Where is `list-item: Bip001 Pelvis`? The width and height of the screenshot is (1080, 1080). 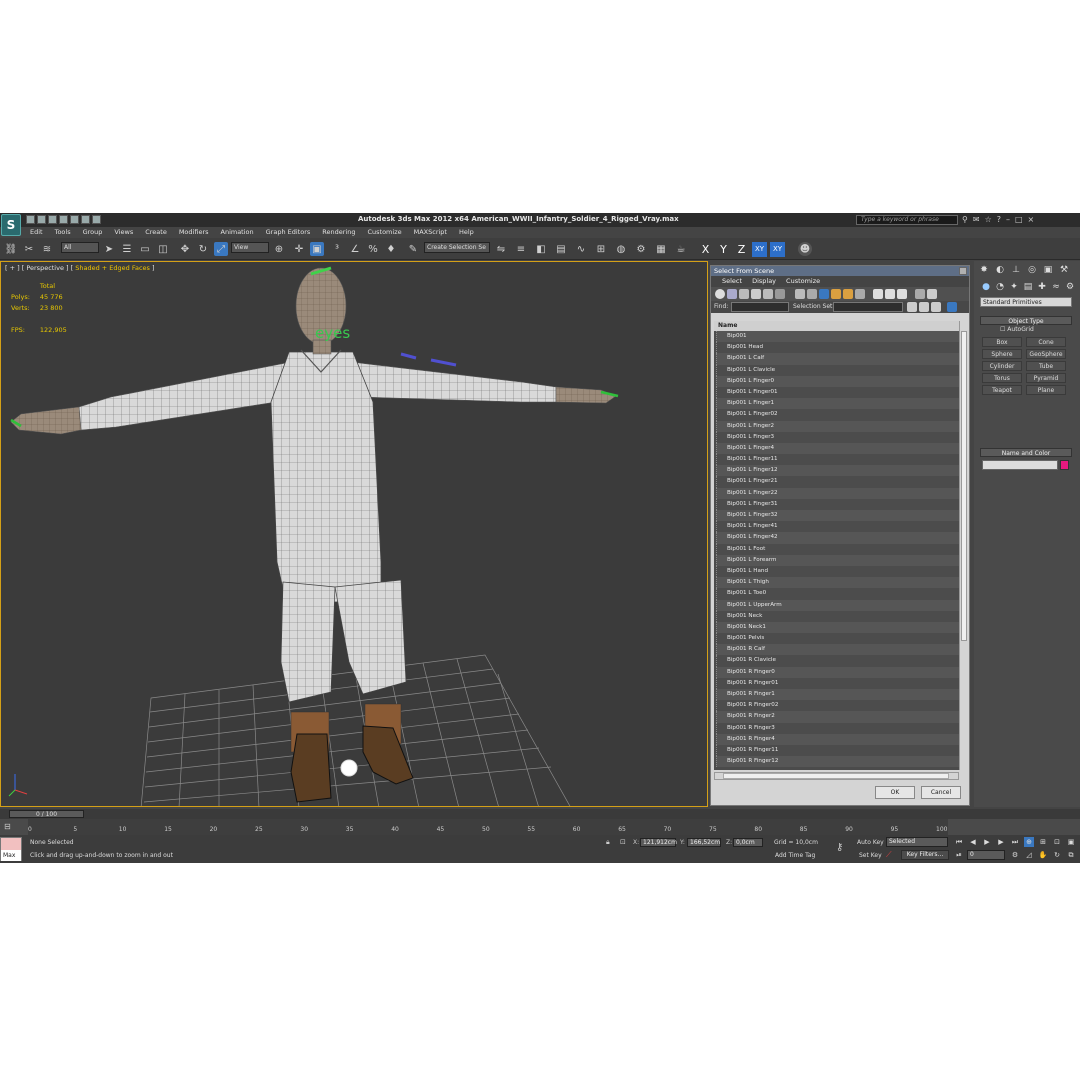 list-item: Bip001 Pelvis is located at coordinates (837, 639).